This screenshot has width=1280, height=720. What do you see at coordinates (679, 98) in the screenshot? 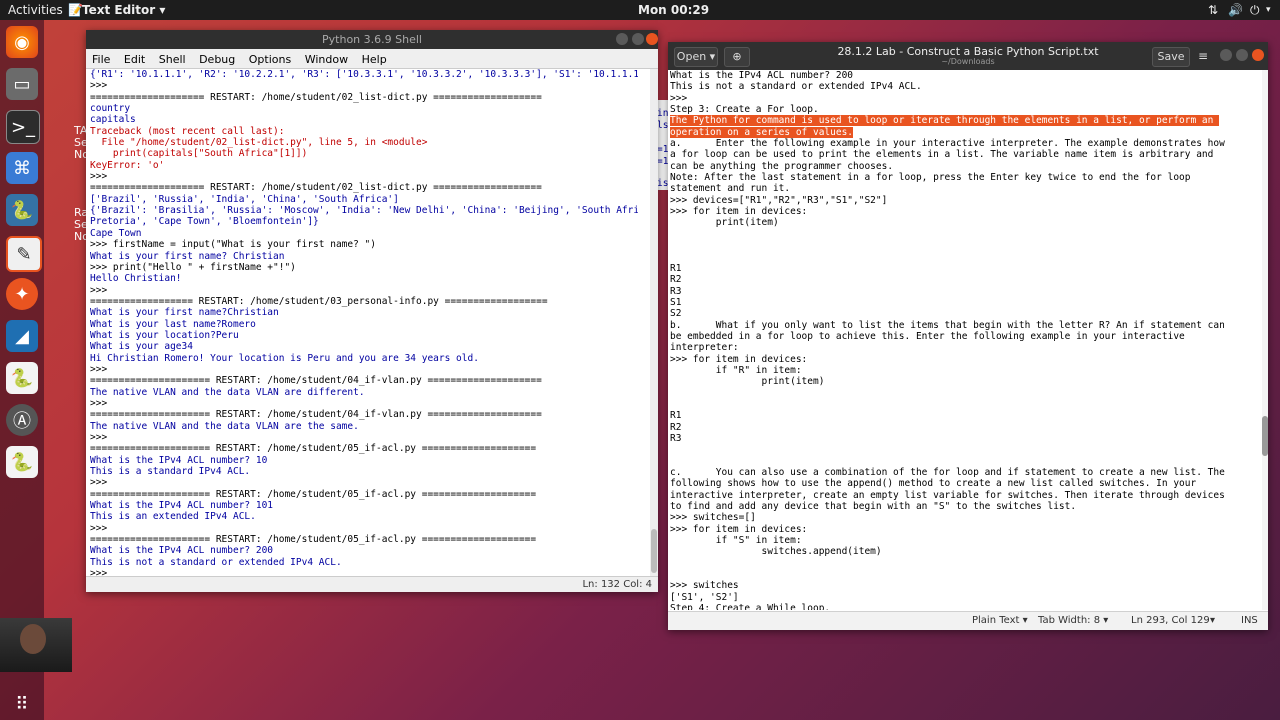
I see `editor-line: >>>` at bounding box center [679, 98].